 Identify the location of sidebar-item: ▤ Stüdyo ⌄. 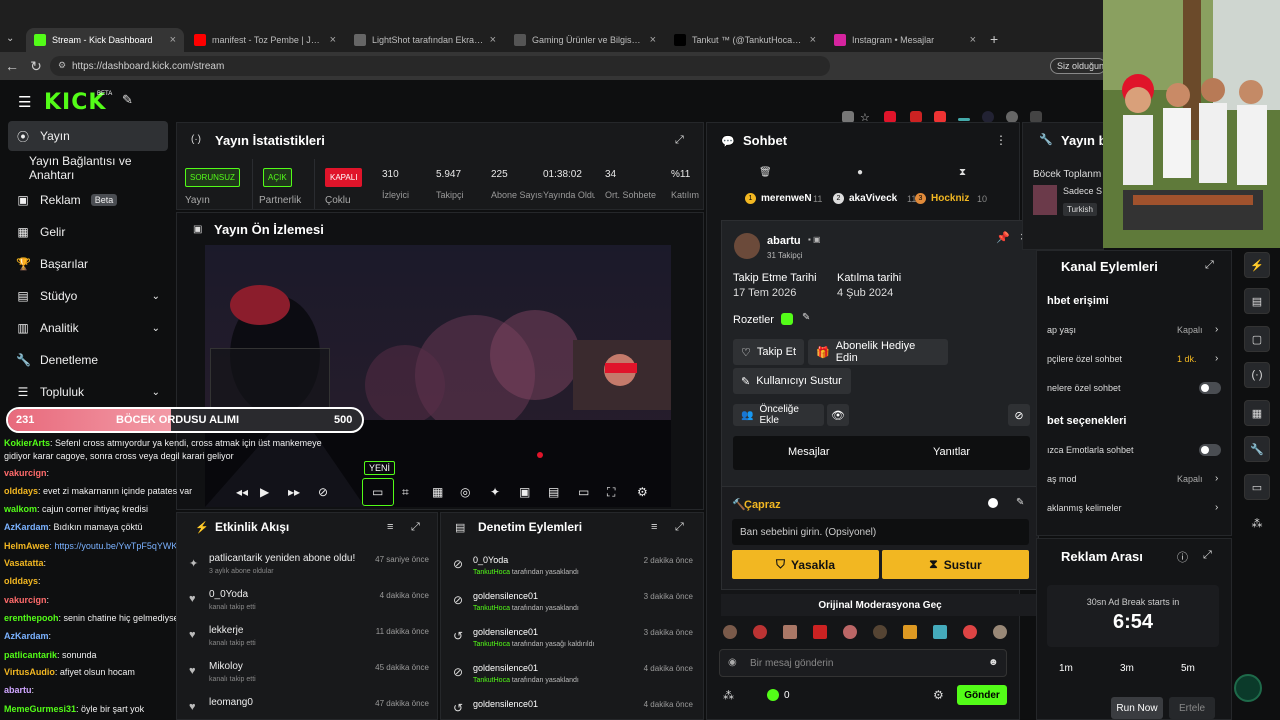
(88, 296).